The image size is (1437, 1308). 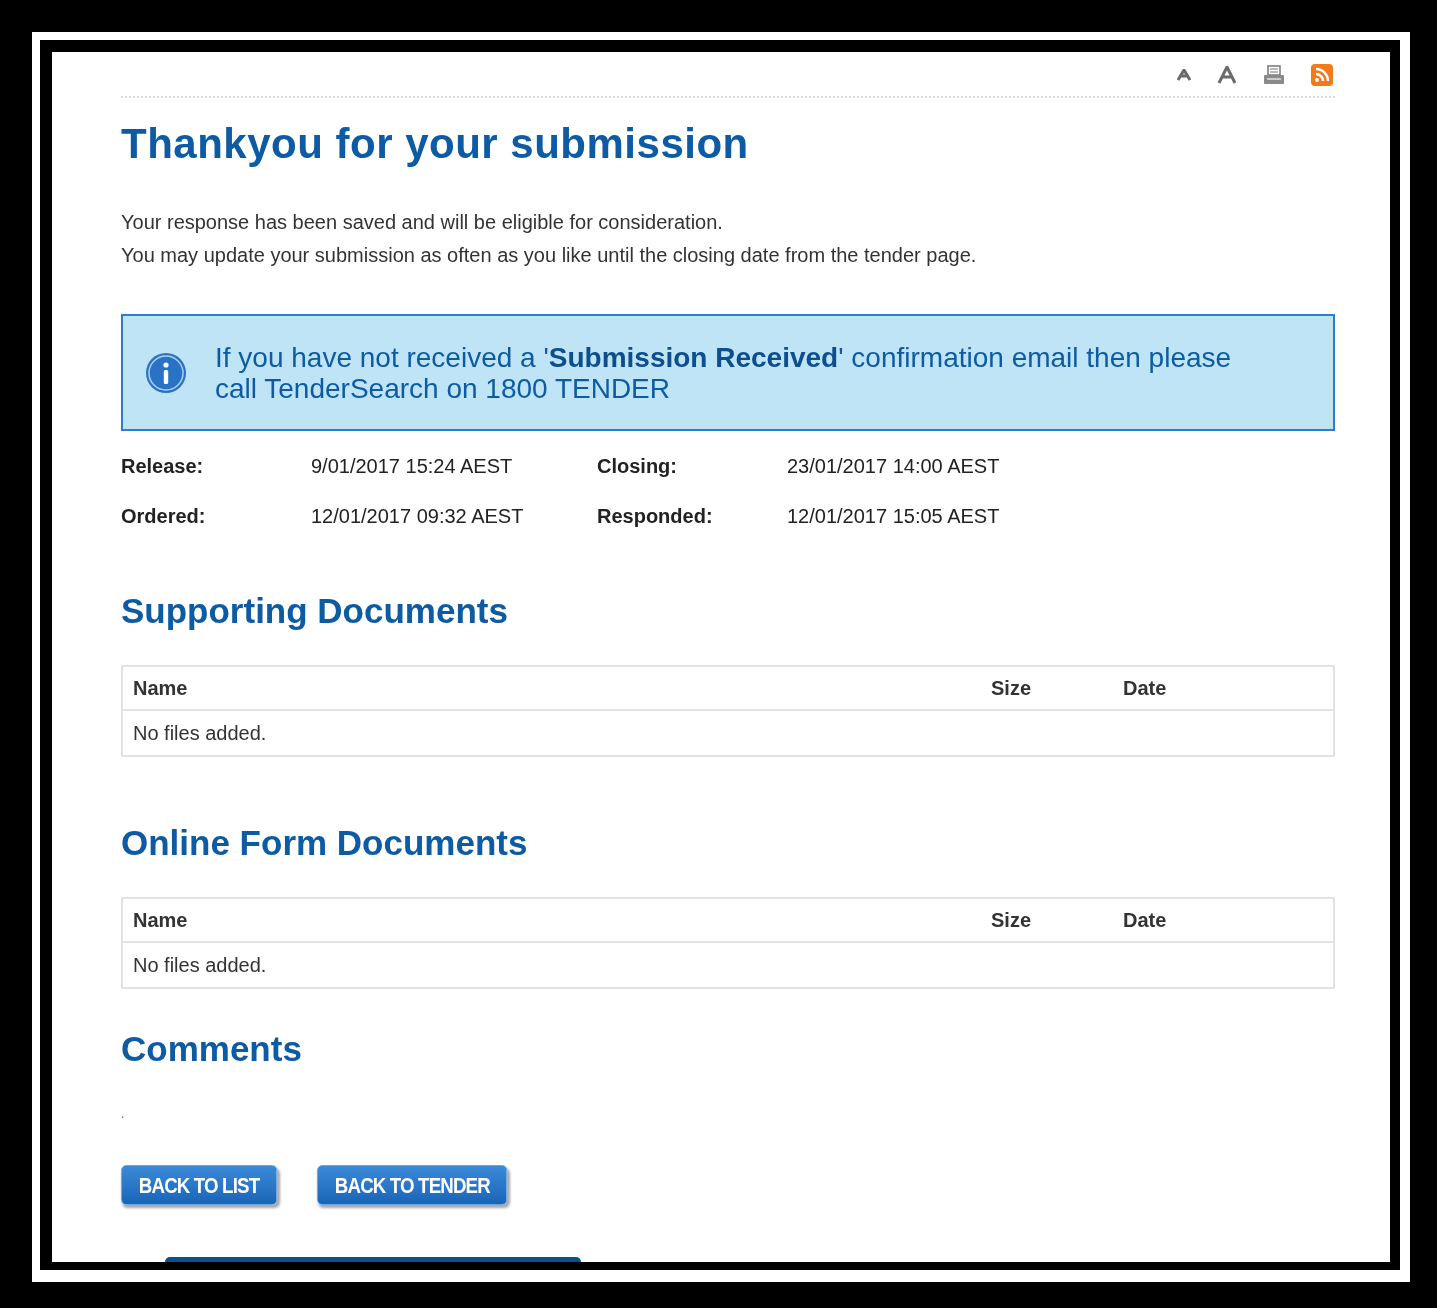 What do you see at coordinates (637, 466) in the screenshot?
I see `detail-label: Closing:` at bounding box center [637, 466].